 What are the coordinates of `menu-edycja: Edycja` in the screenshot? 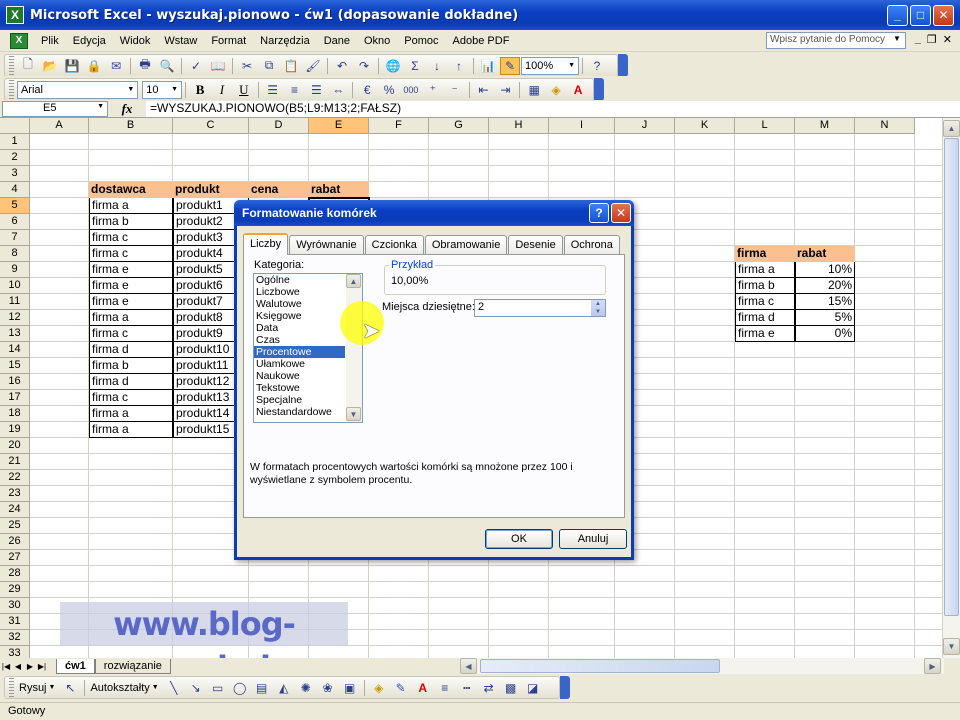 It's located at (89, 41).